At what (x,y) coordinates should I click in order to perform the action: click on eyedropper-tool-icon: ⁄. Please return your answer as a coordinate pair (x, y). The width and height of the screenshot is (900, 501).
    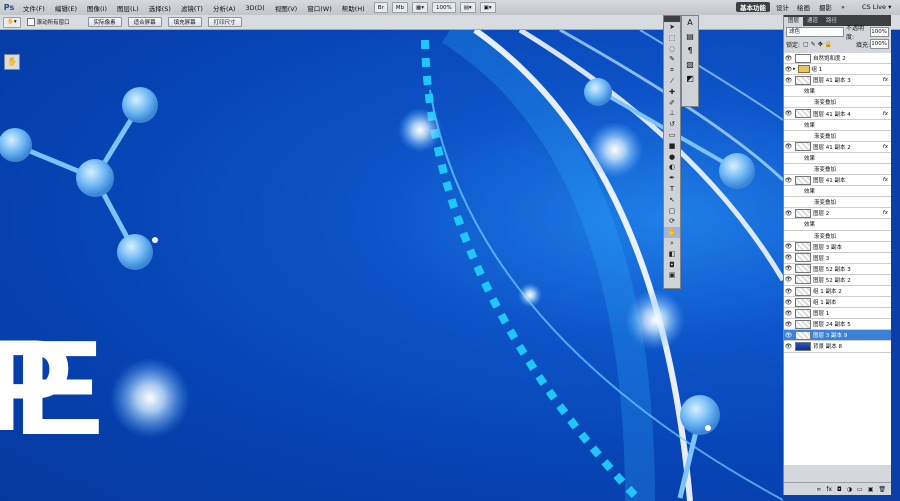
    Looking at the image, I should click on (672, 81).